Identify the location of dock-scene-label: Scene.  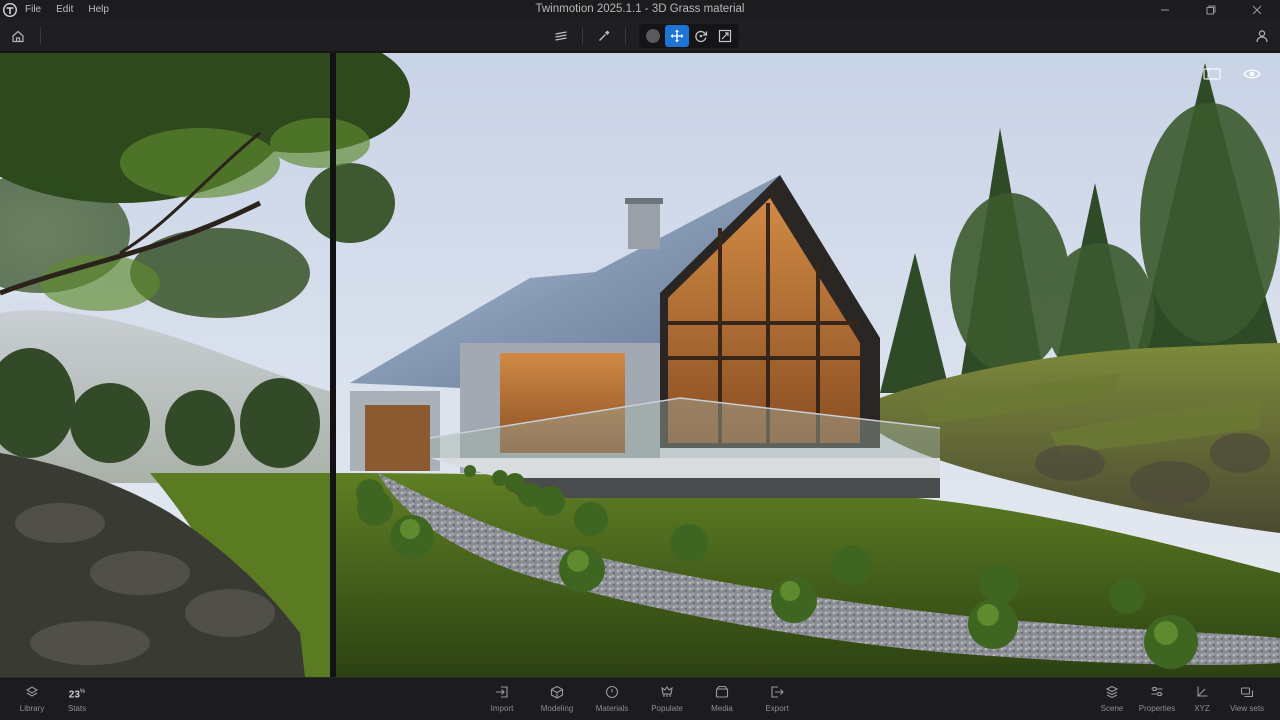
(1112, 708).